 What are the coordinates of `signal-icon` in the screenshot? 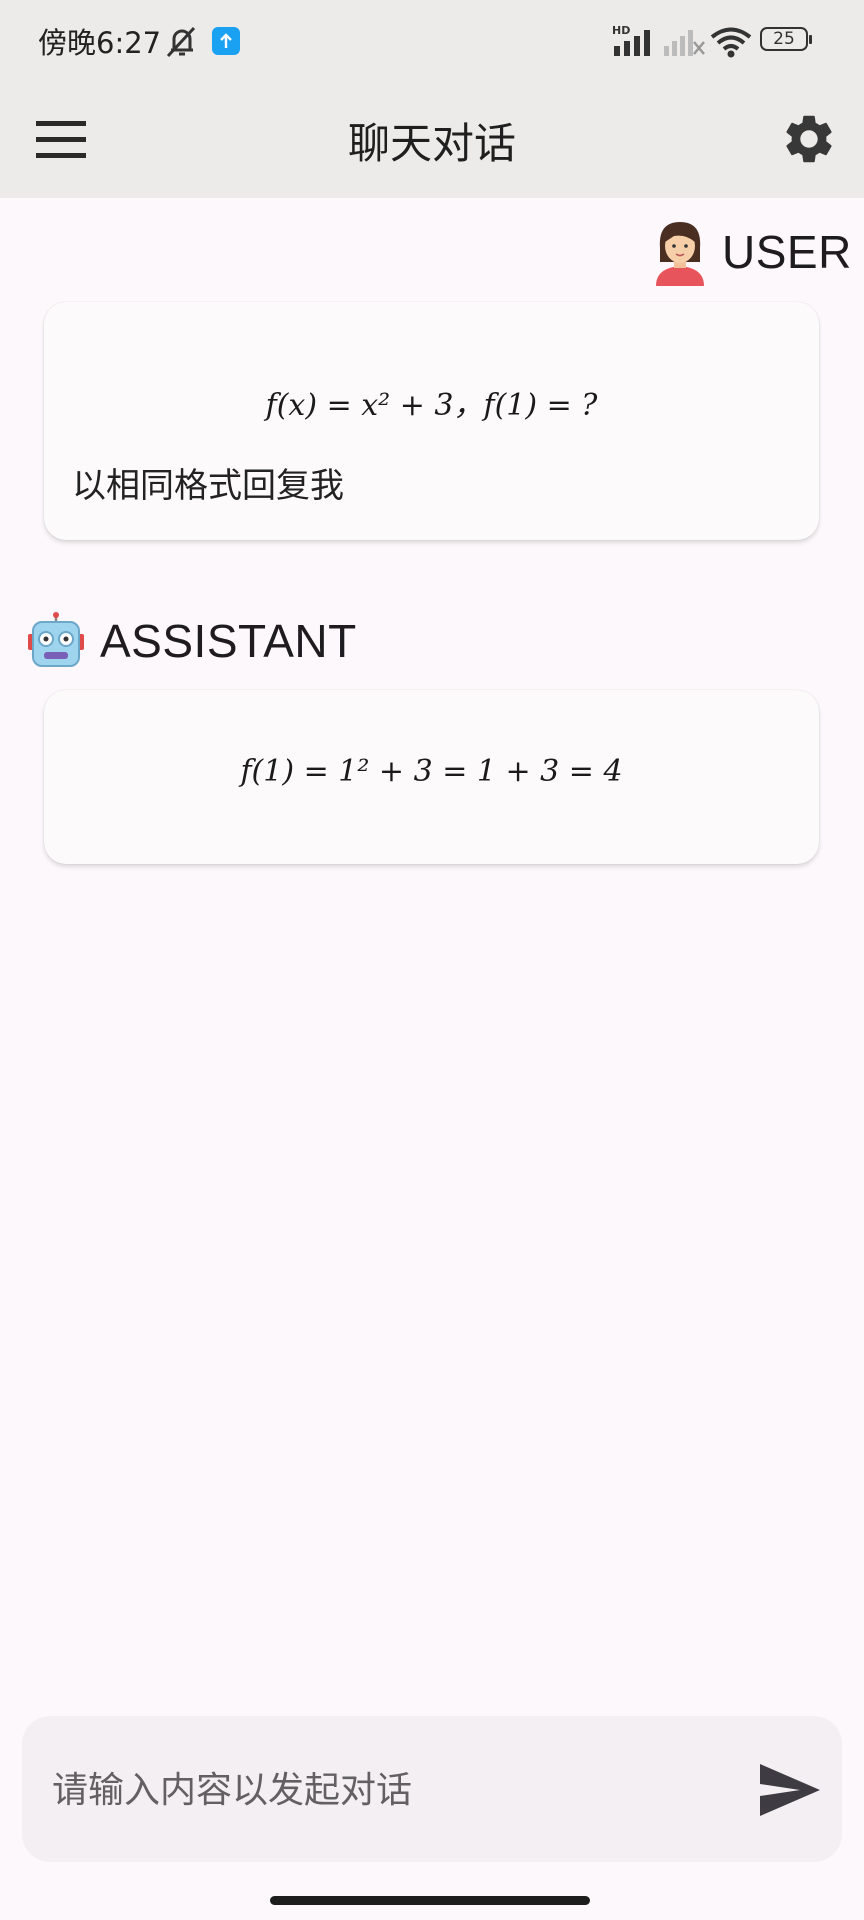 It's located at (632, 43).